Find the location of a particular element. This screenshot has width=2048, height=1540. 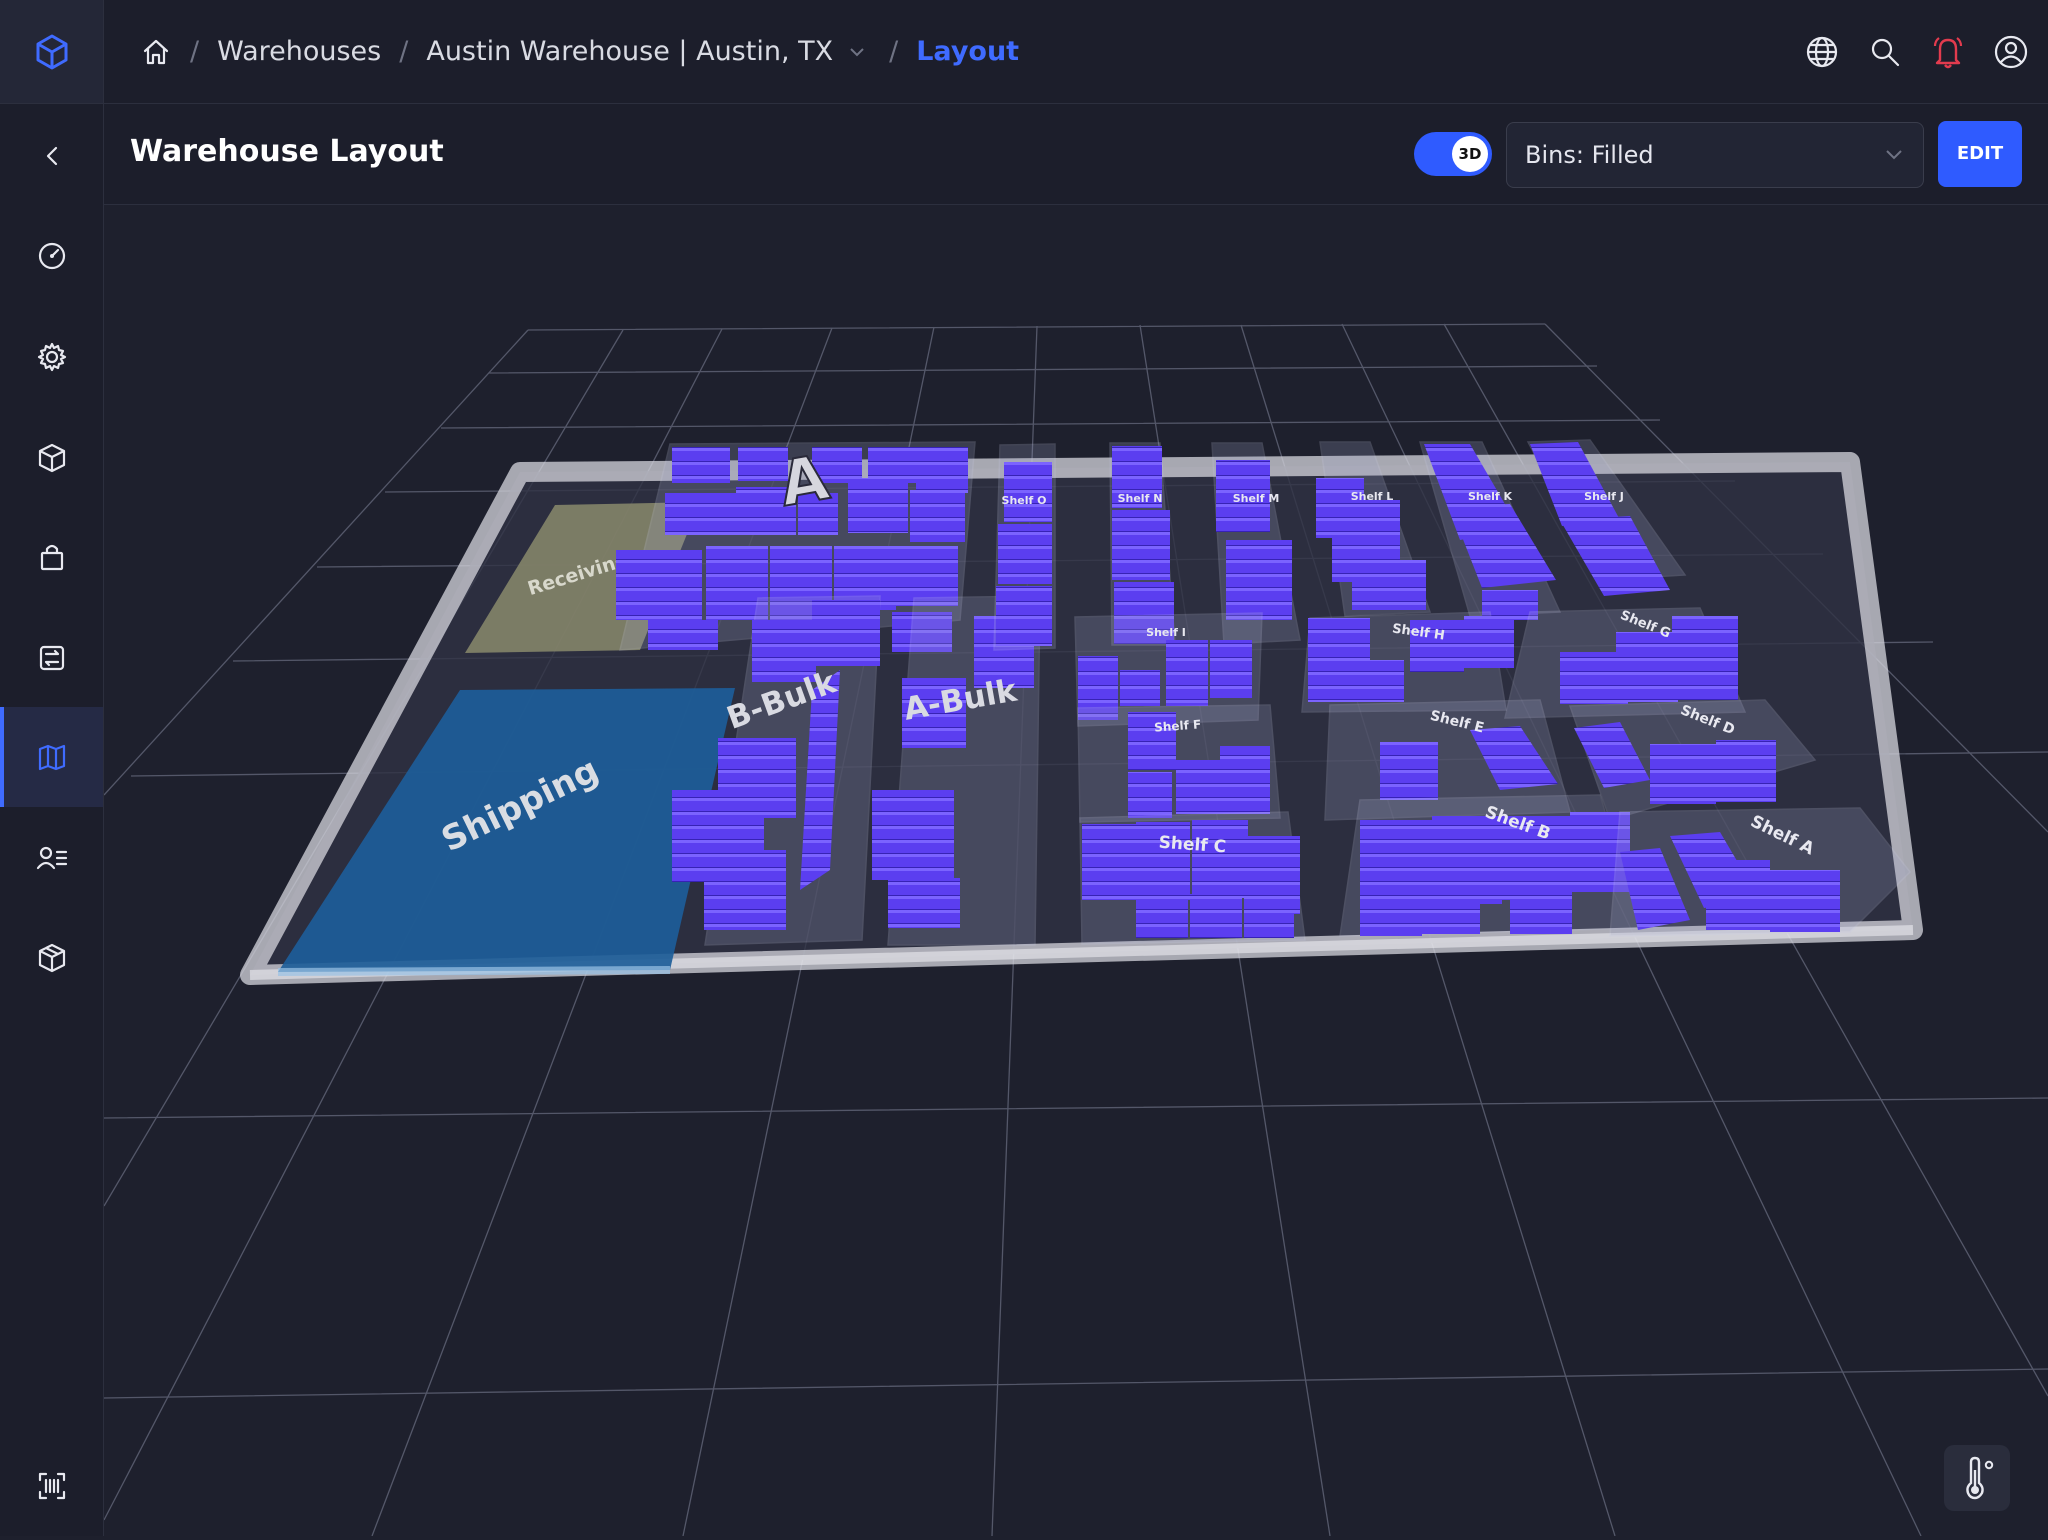

cube-logo-icon is located at coordinates (51, 51).